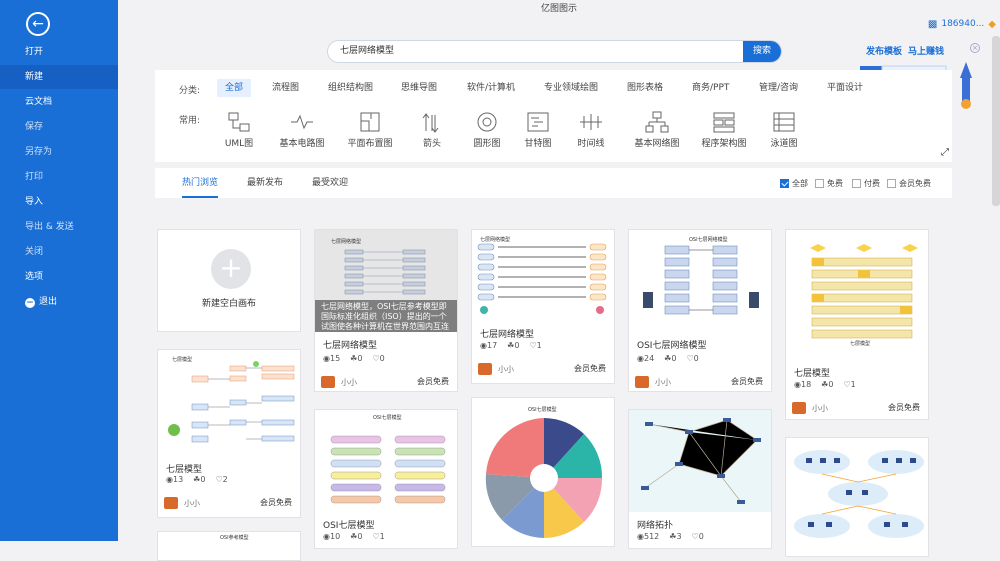 The width and height of the screenshot is (1000, 561). What do you see at coordinates (231, 269) in the screenshot?
I see `plus-icon: +` at bounding box center [231, 269].